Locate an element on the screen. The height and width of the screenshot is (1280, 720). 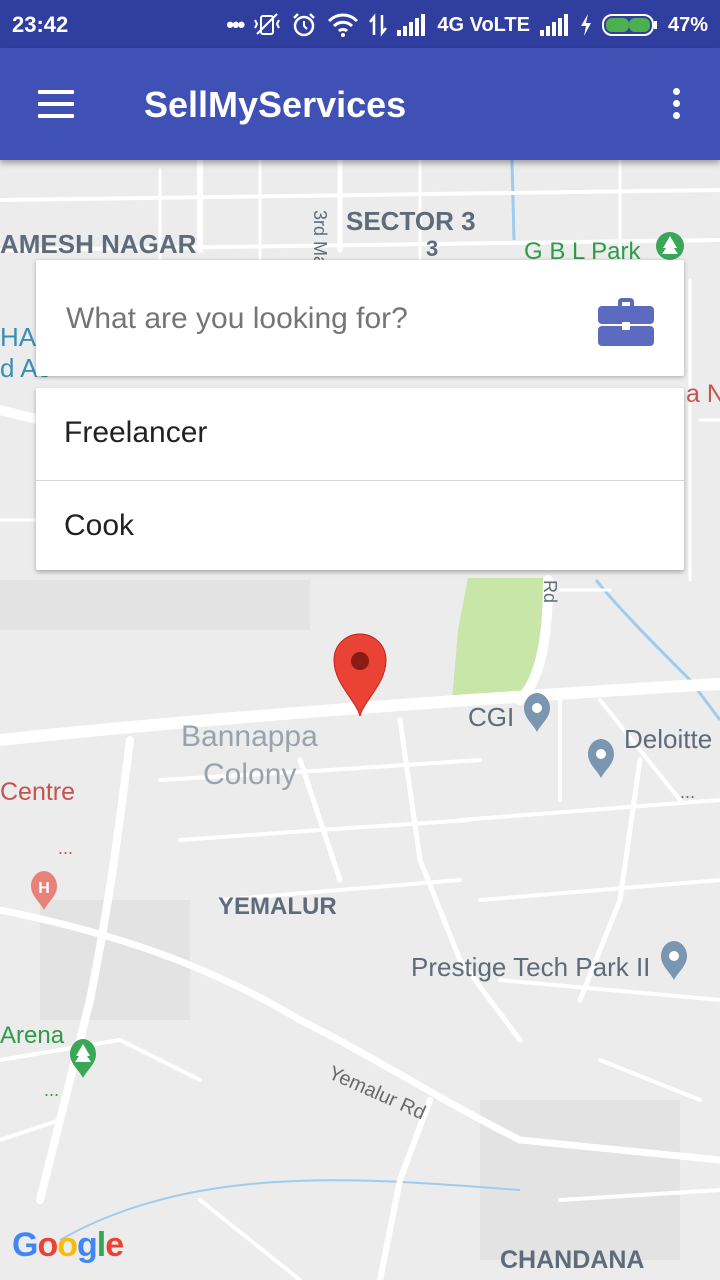
map-label-centre: Centre is located at coordinates (38, 792).